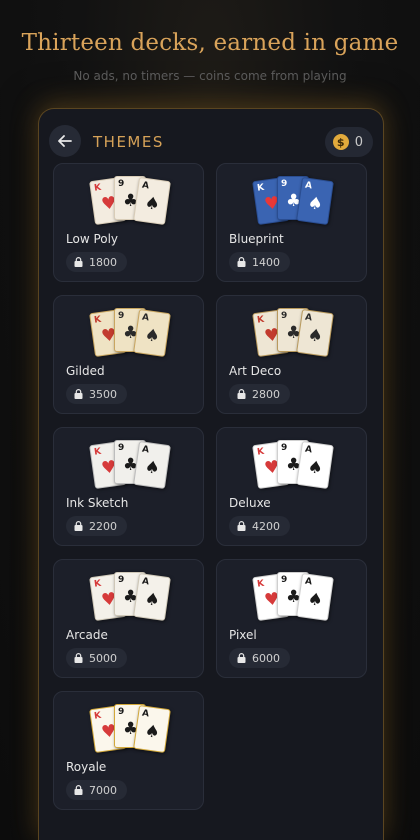  Describe the element at coordinates (97, 503) in the screenshot. I see `theme-name: Ink Sketch` at that location.